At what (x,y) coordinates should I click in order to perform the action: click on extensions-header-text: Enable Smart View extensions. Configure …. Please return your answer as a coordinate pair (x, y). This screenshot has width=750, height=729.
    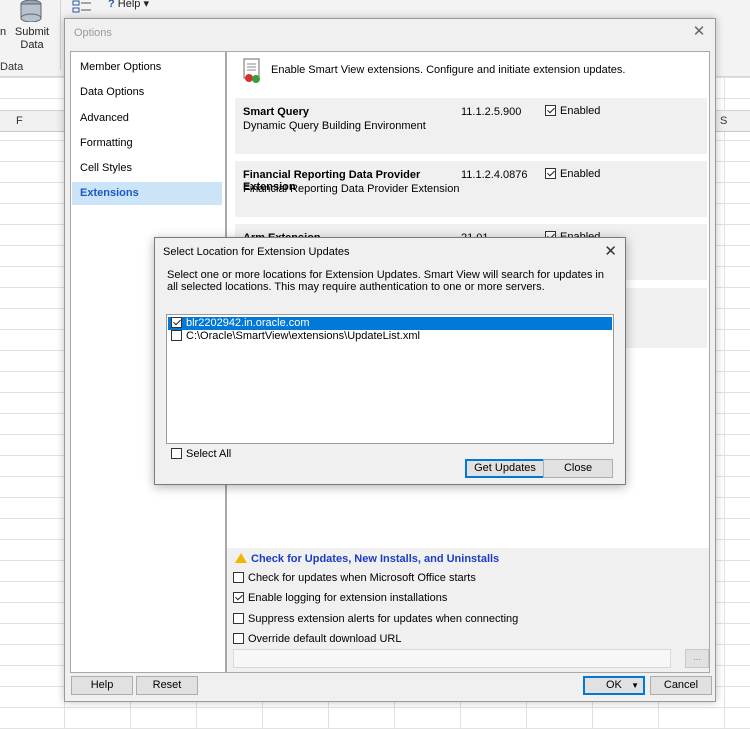
    Looking at the image, I should click on (448, 70).